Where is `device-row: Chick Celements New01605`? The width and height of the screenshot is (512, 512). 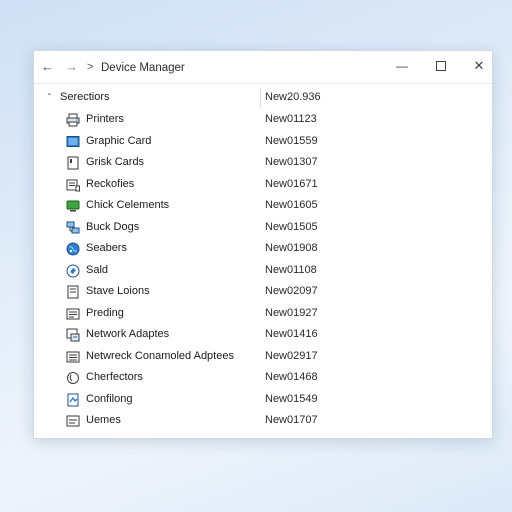 device-row: Chick Celements New01605 is located at coordinates (263, 206).